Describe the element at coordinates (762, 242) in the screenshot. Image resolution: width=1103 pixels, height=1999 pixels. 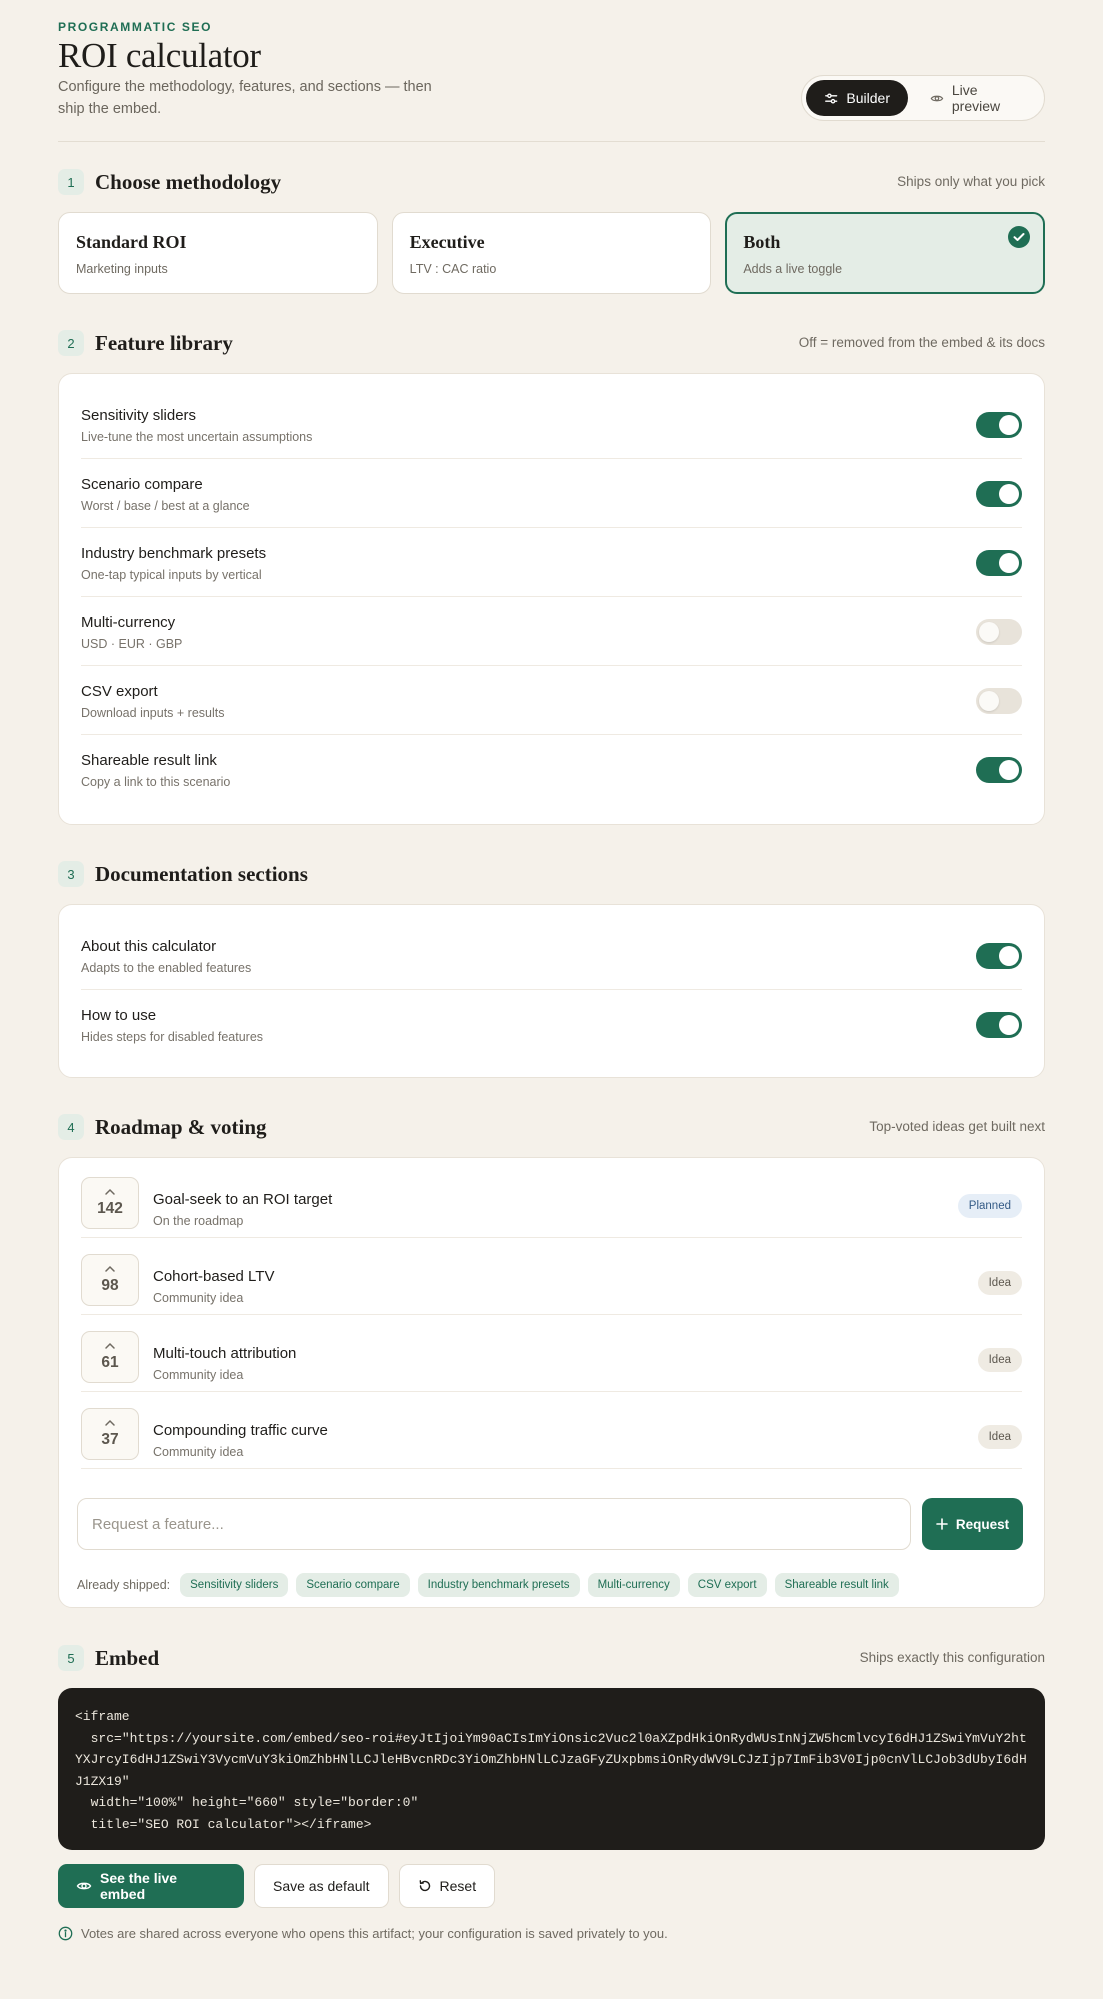
I see `method-title: Both` at that location.